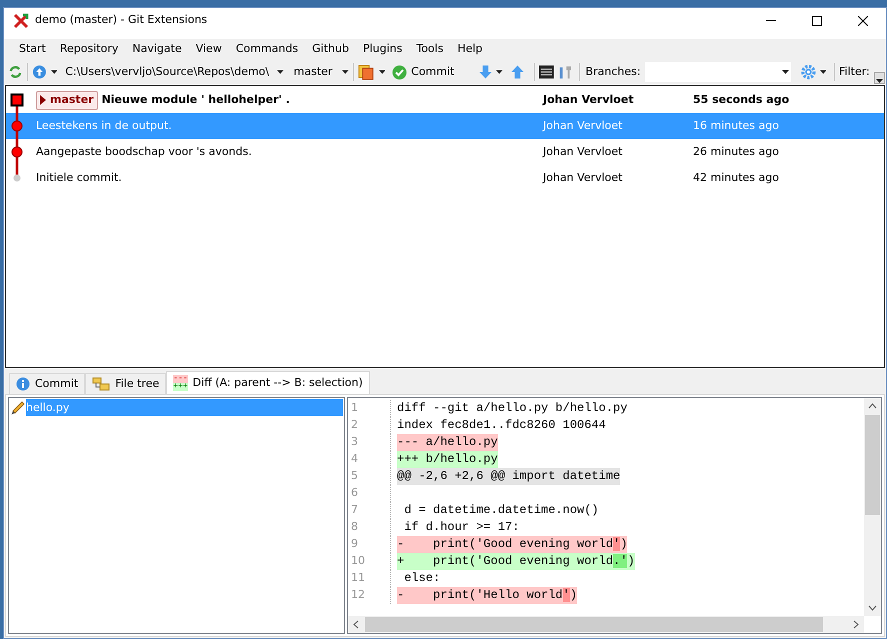 The height and width of the screenshot is (639, 887). What do you see at coordinates (67, 100) in the screenshot?
I see `branch-label: master` at bounding box center [67, 100].